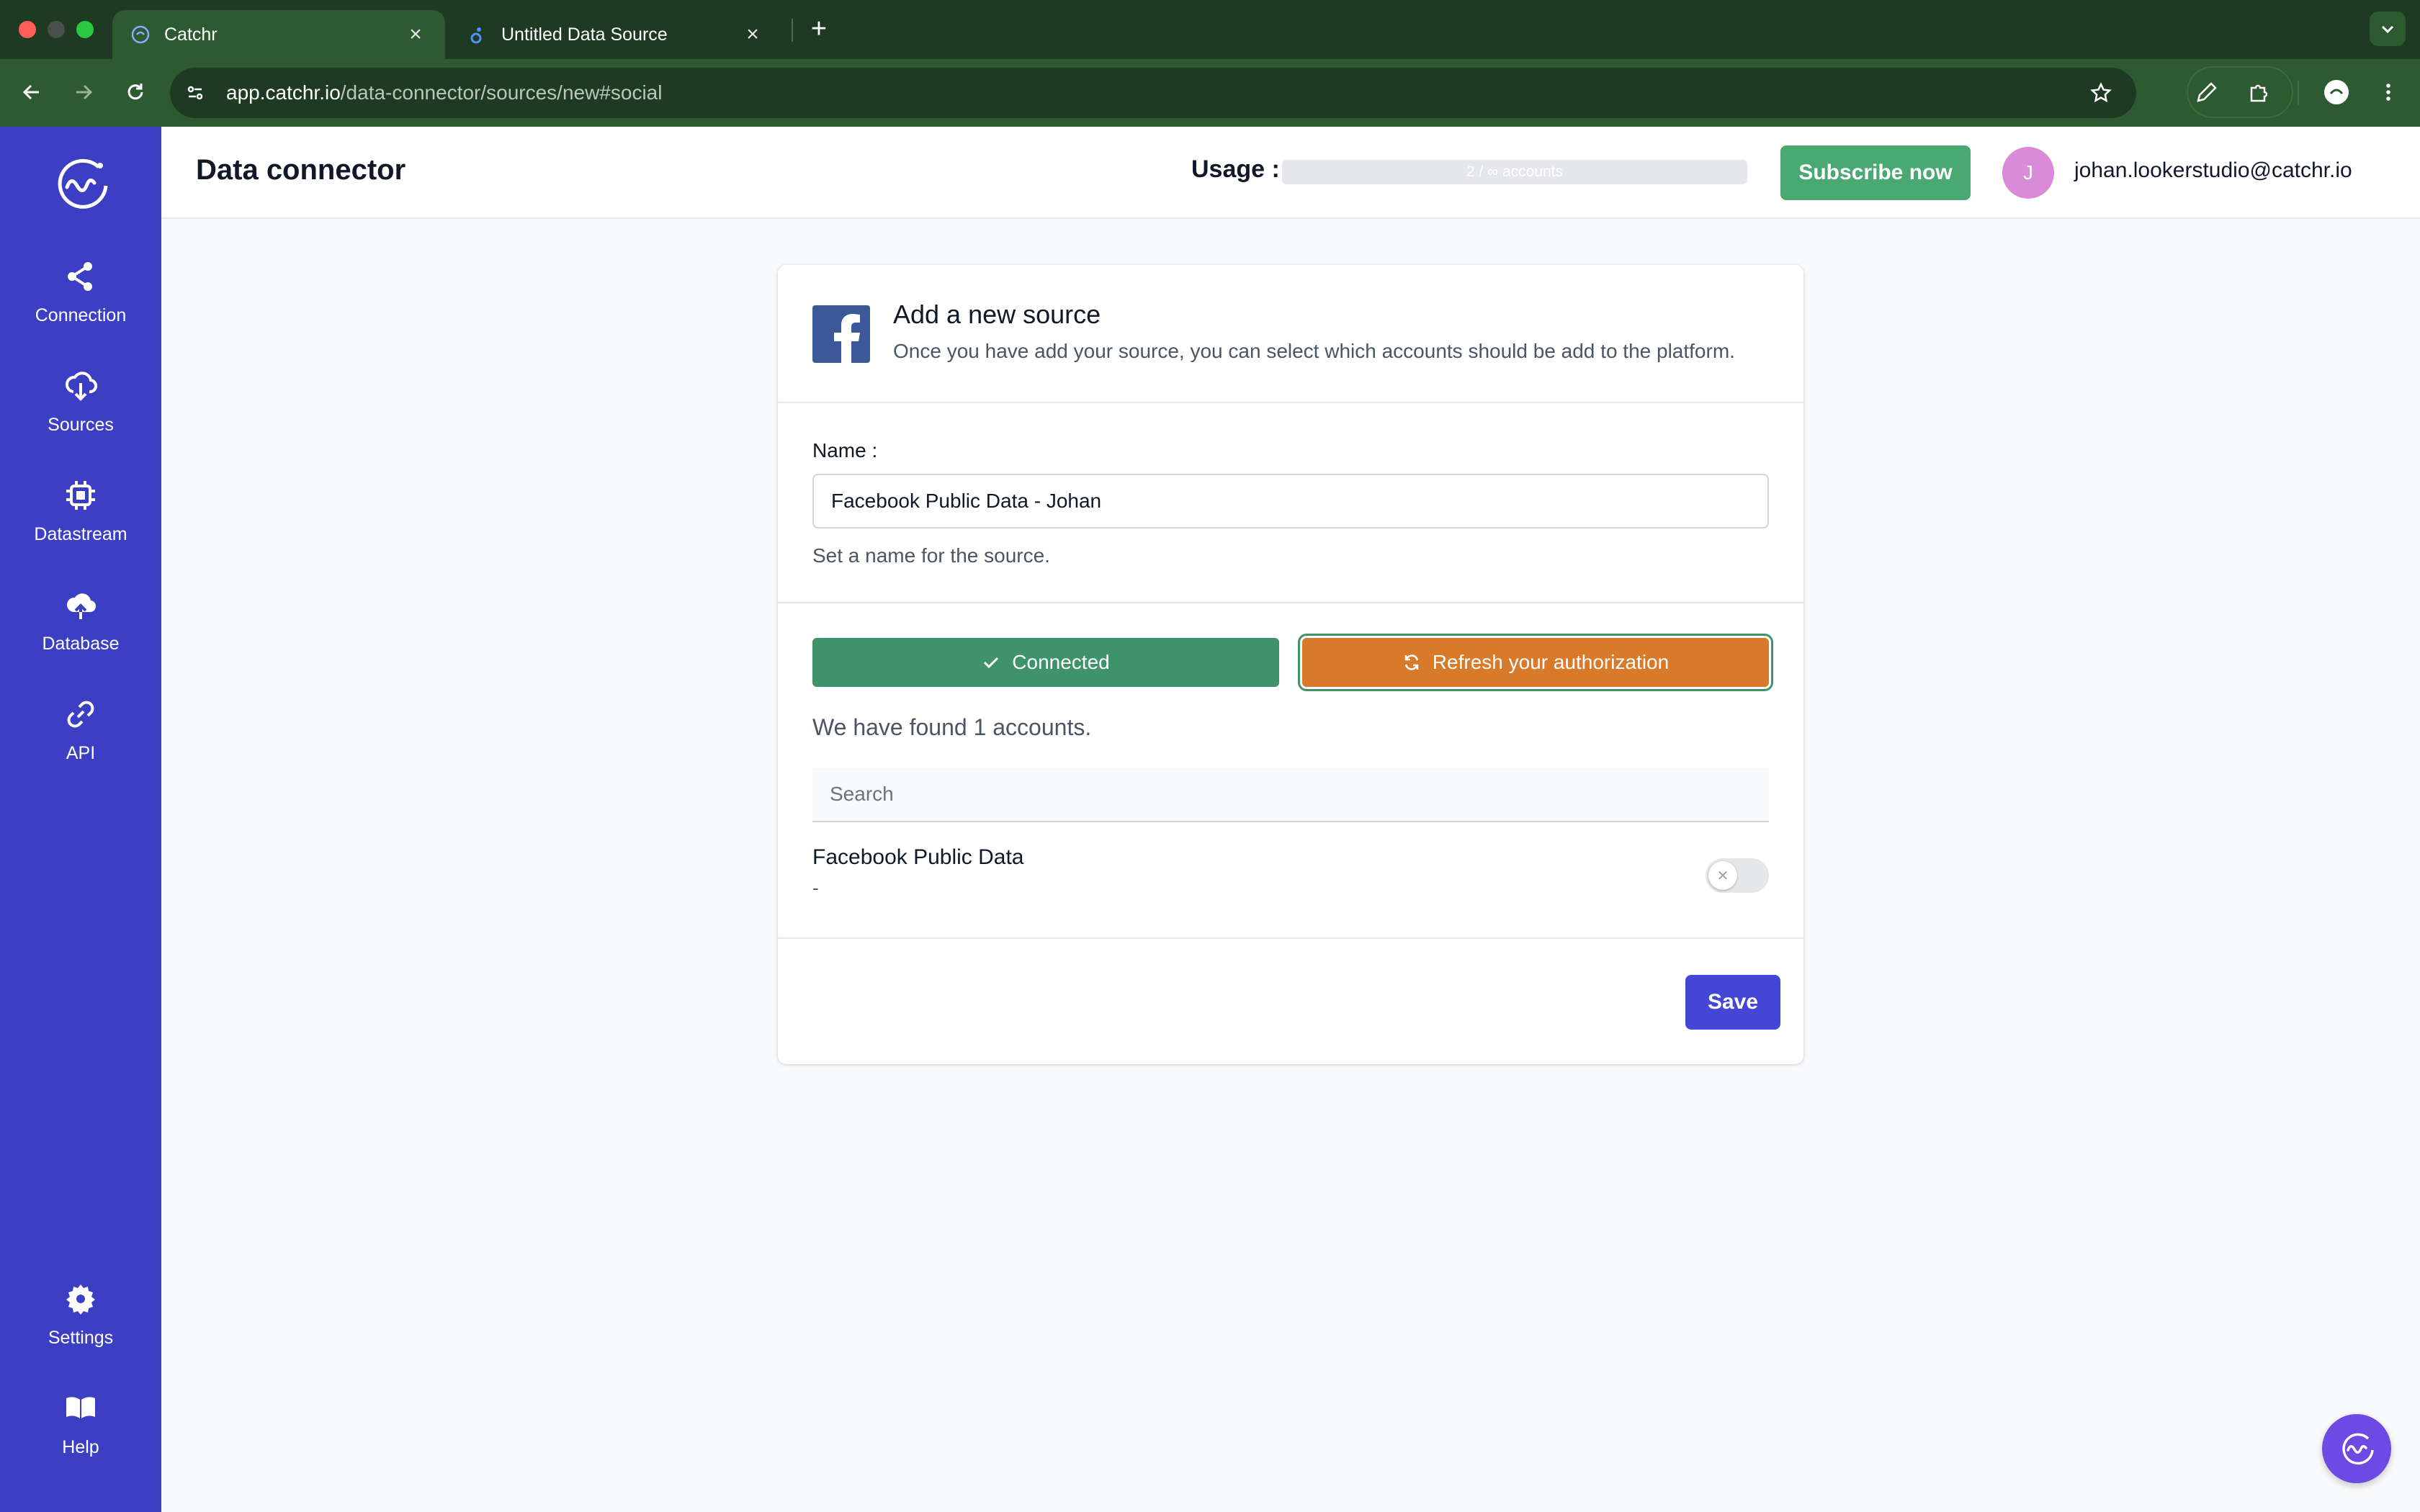  I want to click on name-section: Name : Set a name for the source., so click(1290, 503).